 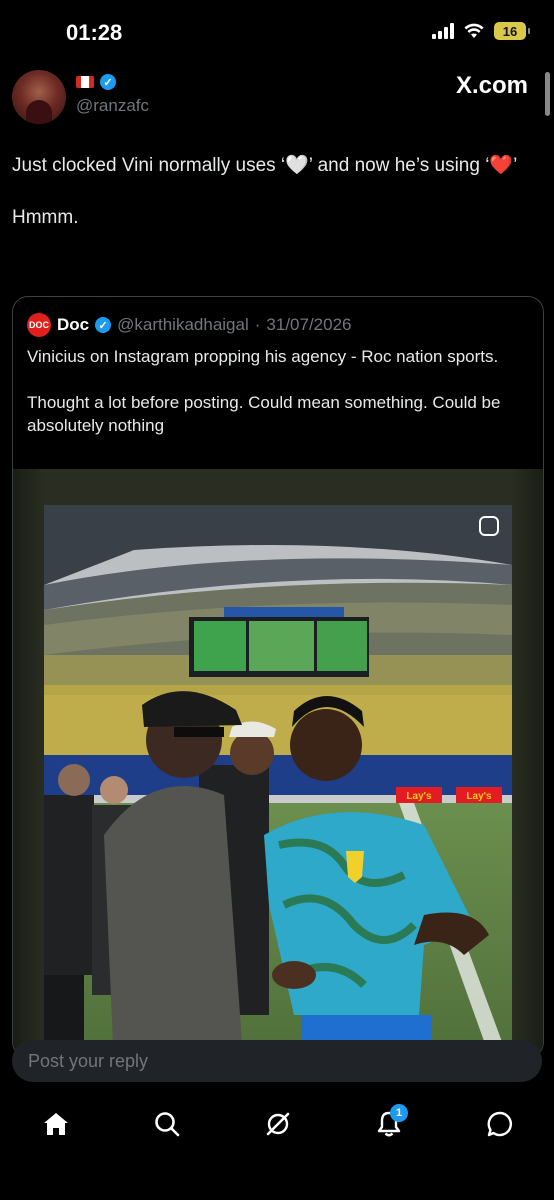 What do you see at coordinates (389, 1124) in the screenshot?
I see `tab-notifications: 1` at bounding box center [389, 1124].